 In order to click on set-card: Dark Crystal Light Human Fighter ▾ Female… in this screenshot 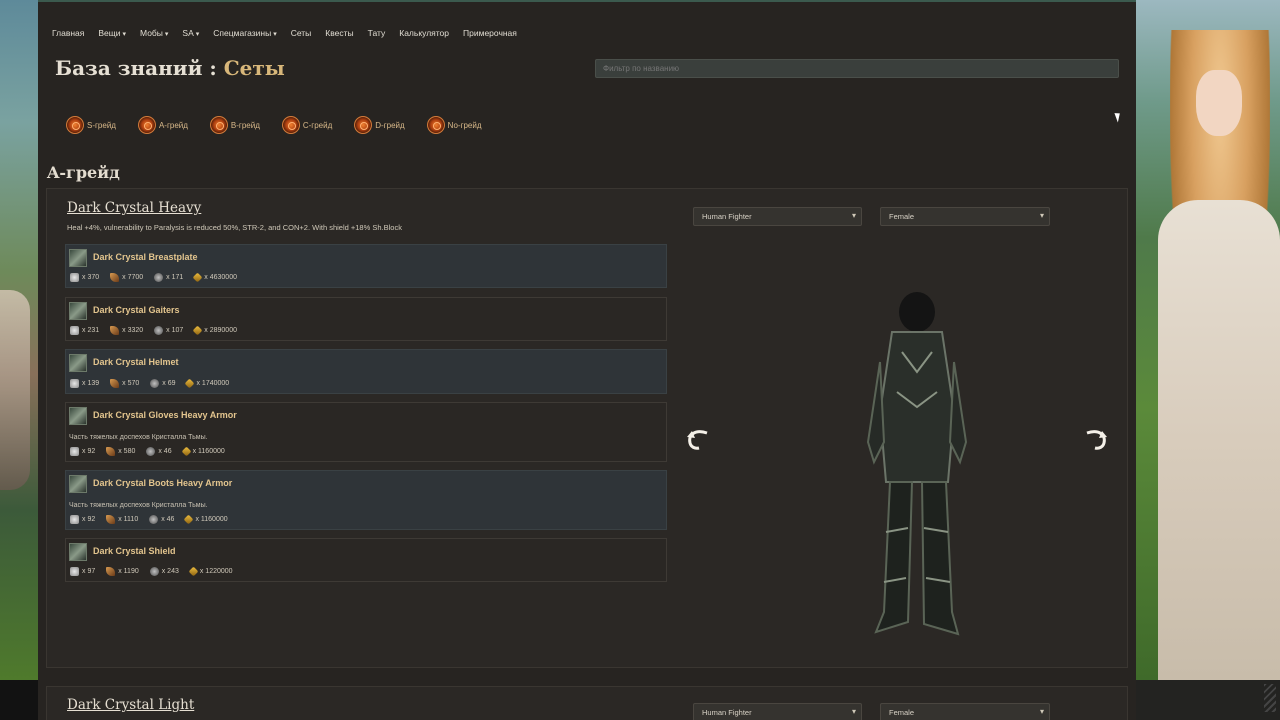, I will do `click(587, 703)`.